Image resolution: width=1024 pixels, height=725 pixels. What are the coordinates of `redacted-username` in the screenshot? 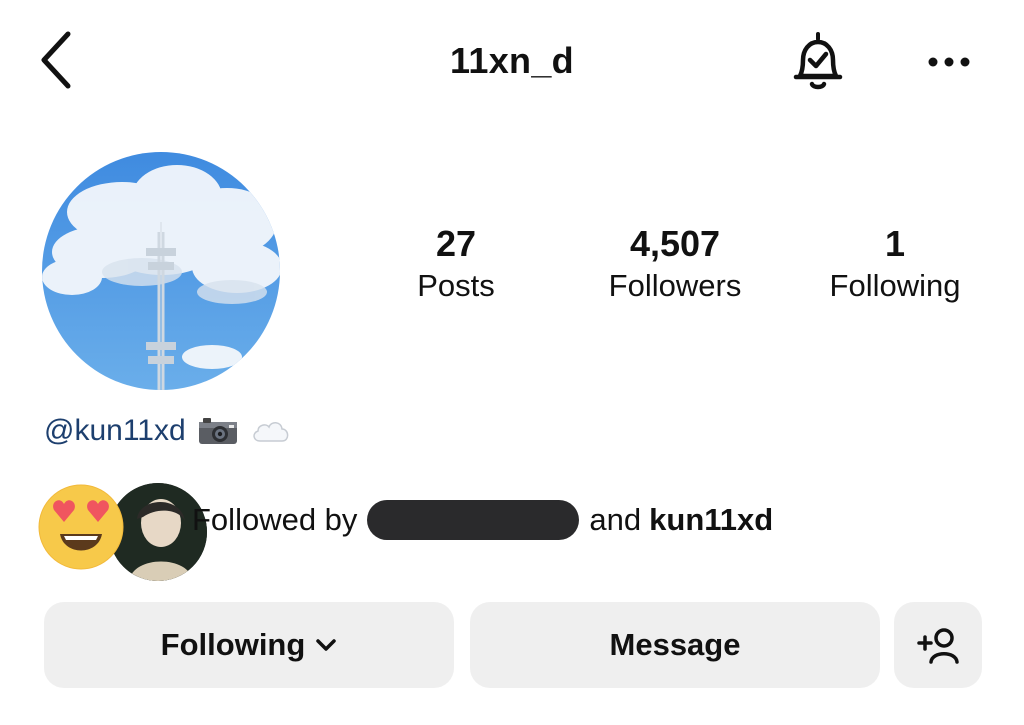 It's located at (473, 520).